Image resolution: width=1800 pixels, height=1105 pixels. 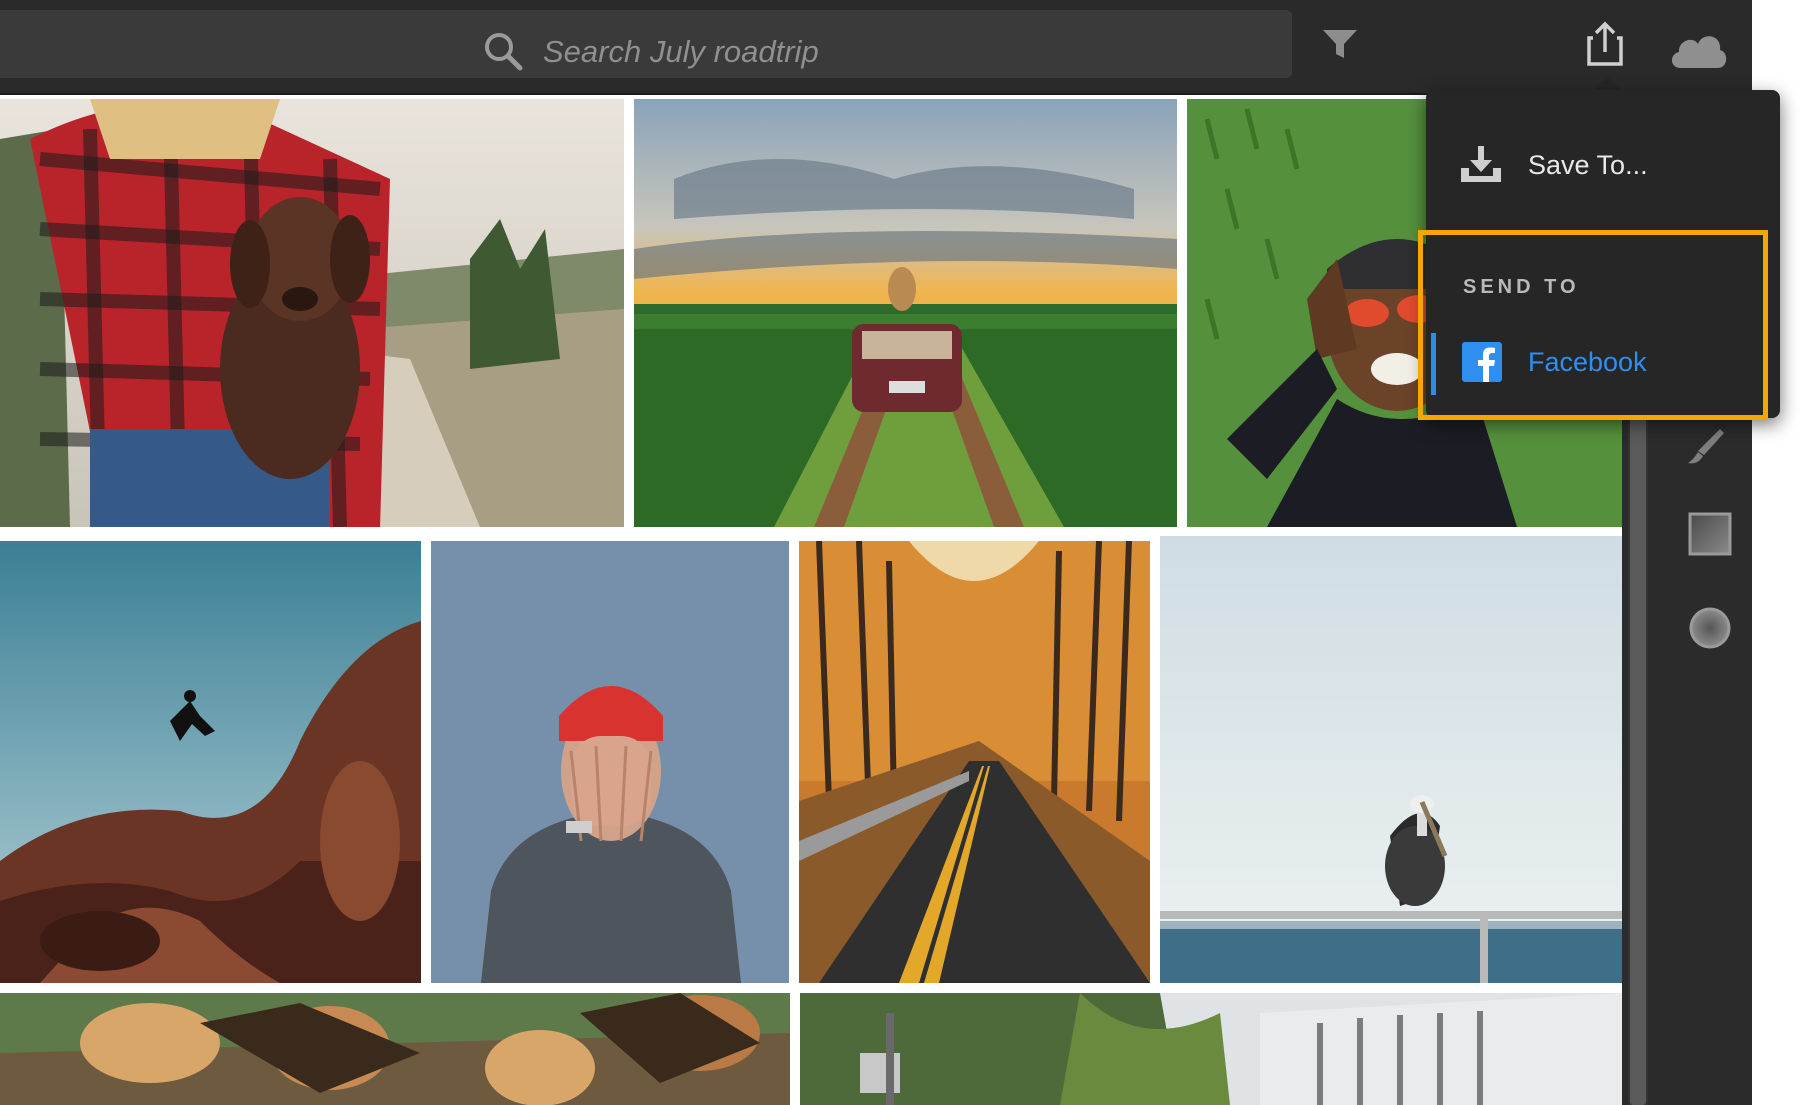 I want to click on photo-man-covering-face, so click(x=610, y=762).